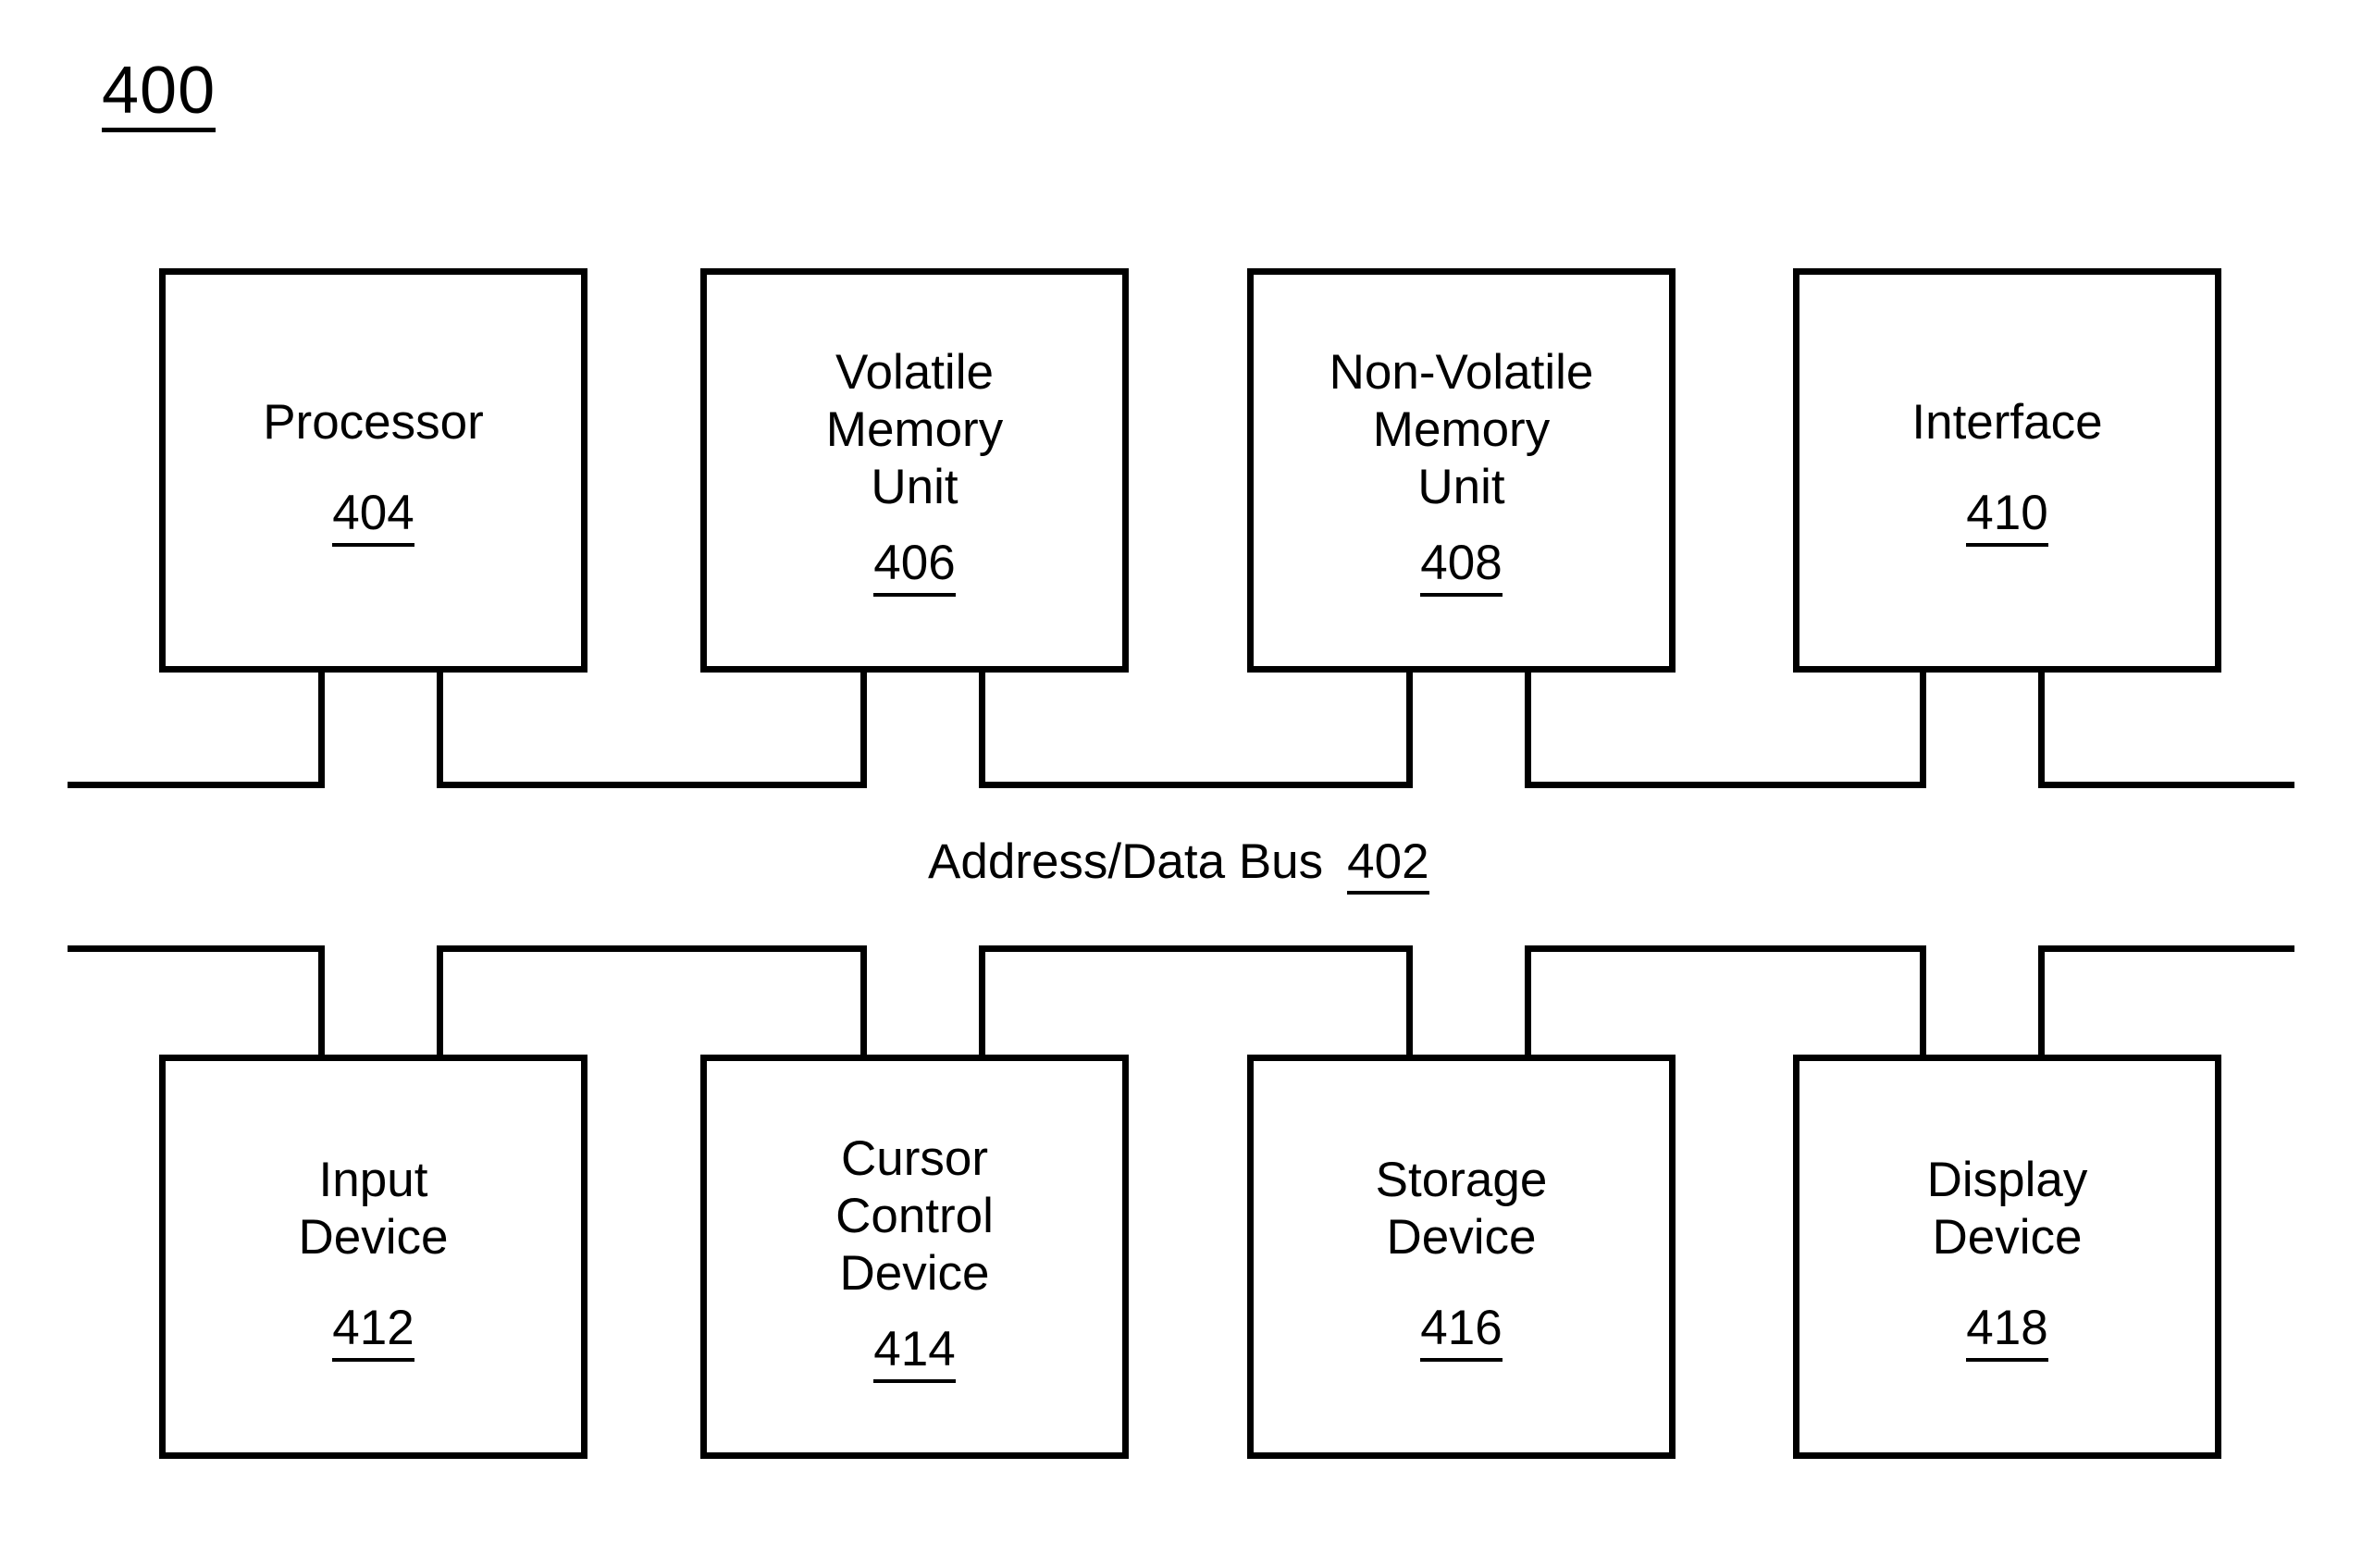 Image resolution: width=2362 pixels, height=1568 pixels. I want to click on bus-caption-label: Address/Data Bus, so click(1126, 861).